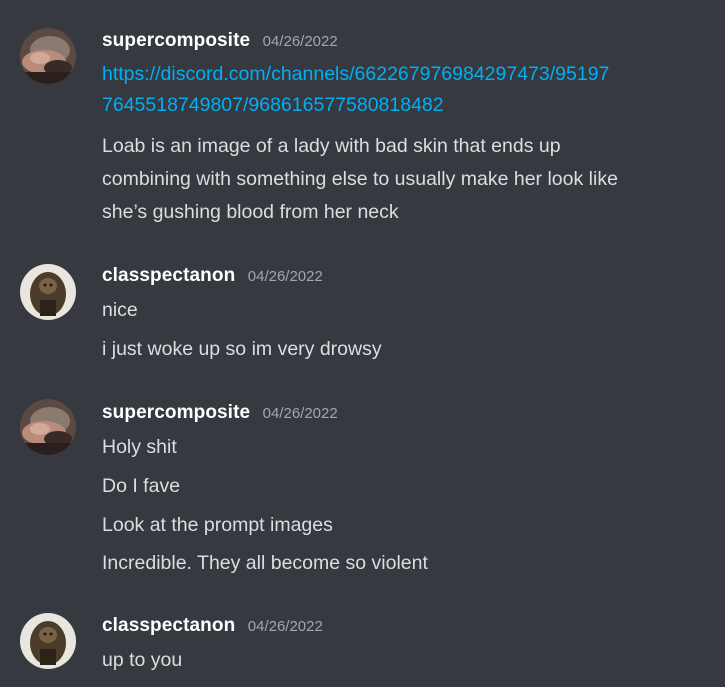 This screenshot has height=687, width=725. I want to click on message-text: i just woke up so im very drowsy, so click(242, 349).